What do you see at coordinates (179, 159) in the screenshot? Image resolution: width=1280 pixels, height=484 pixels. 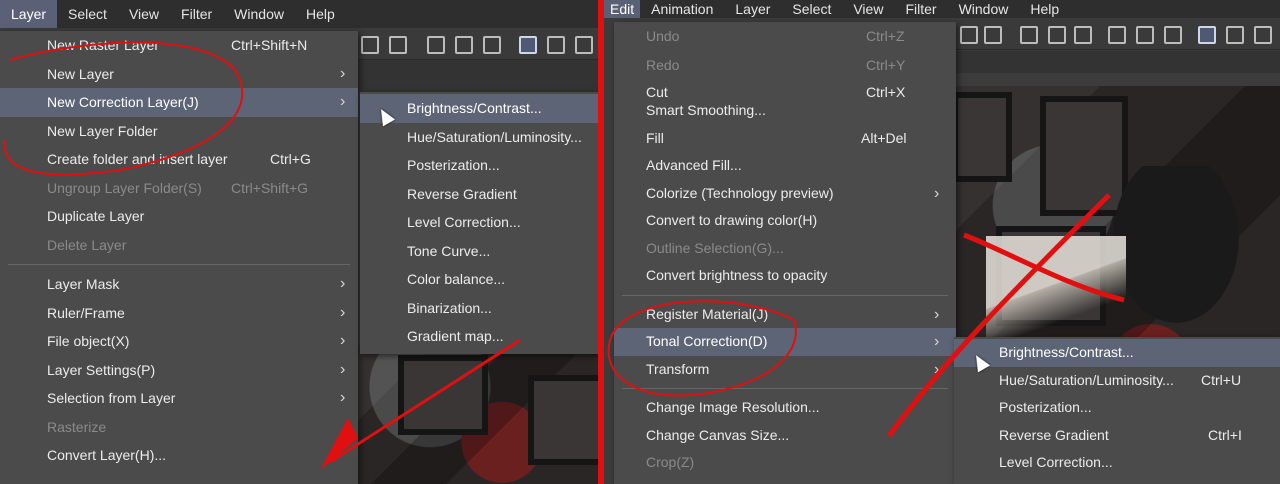 I see `menu-item-create-folder-insert: Create folder and insert layer Ctrl+G` at bounding box center [179, 159].